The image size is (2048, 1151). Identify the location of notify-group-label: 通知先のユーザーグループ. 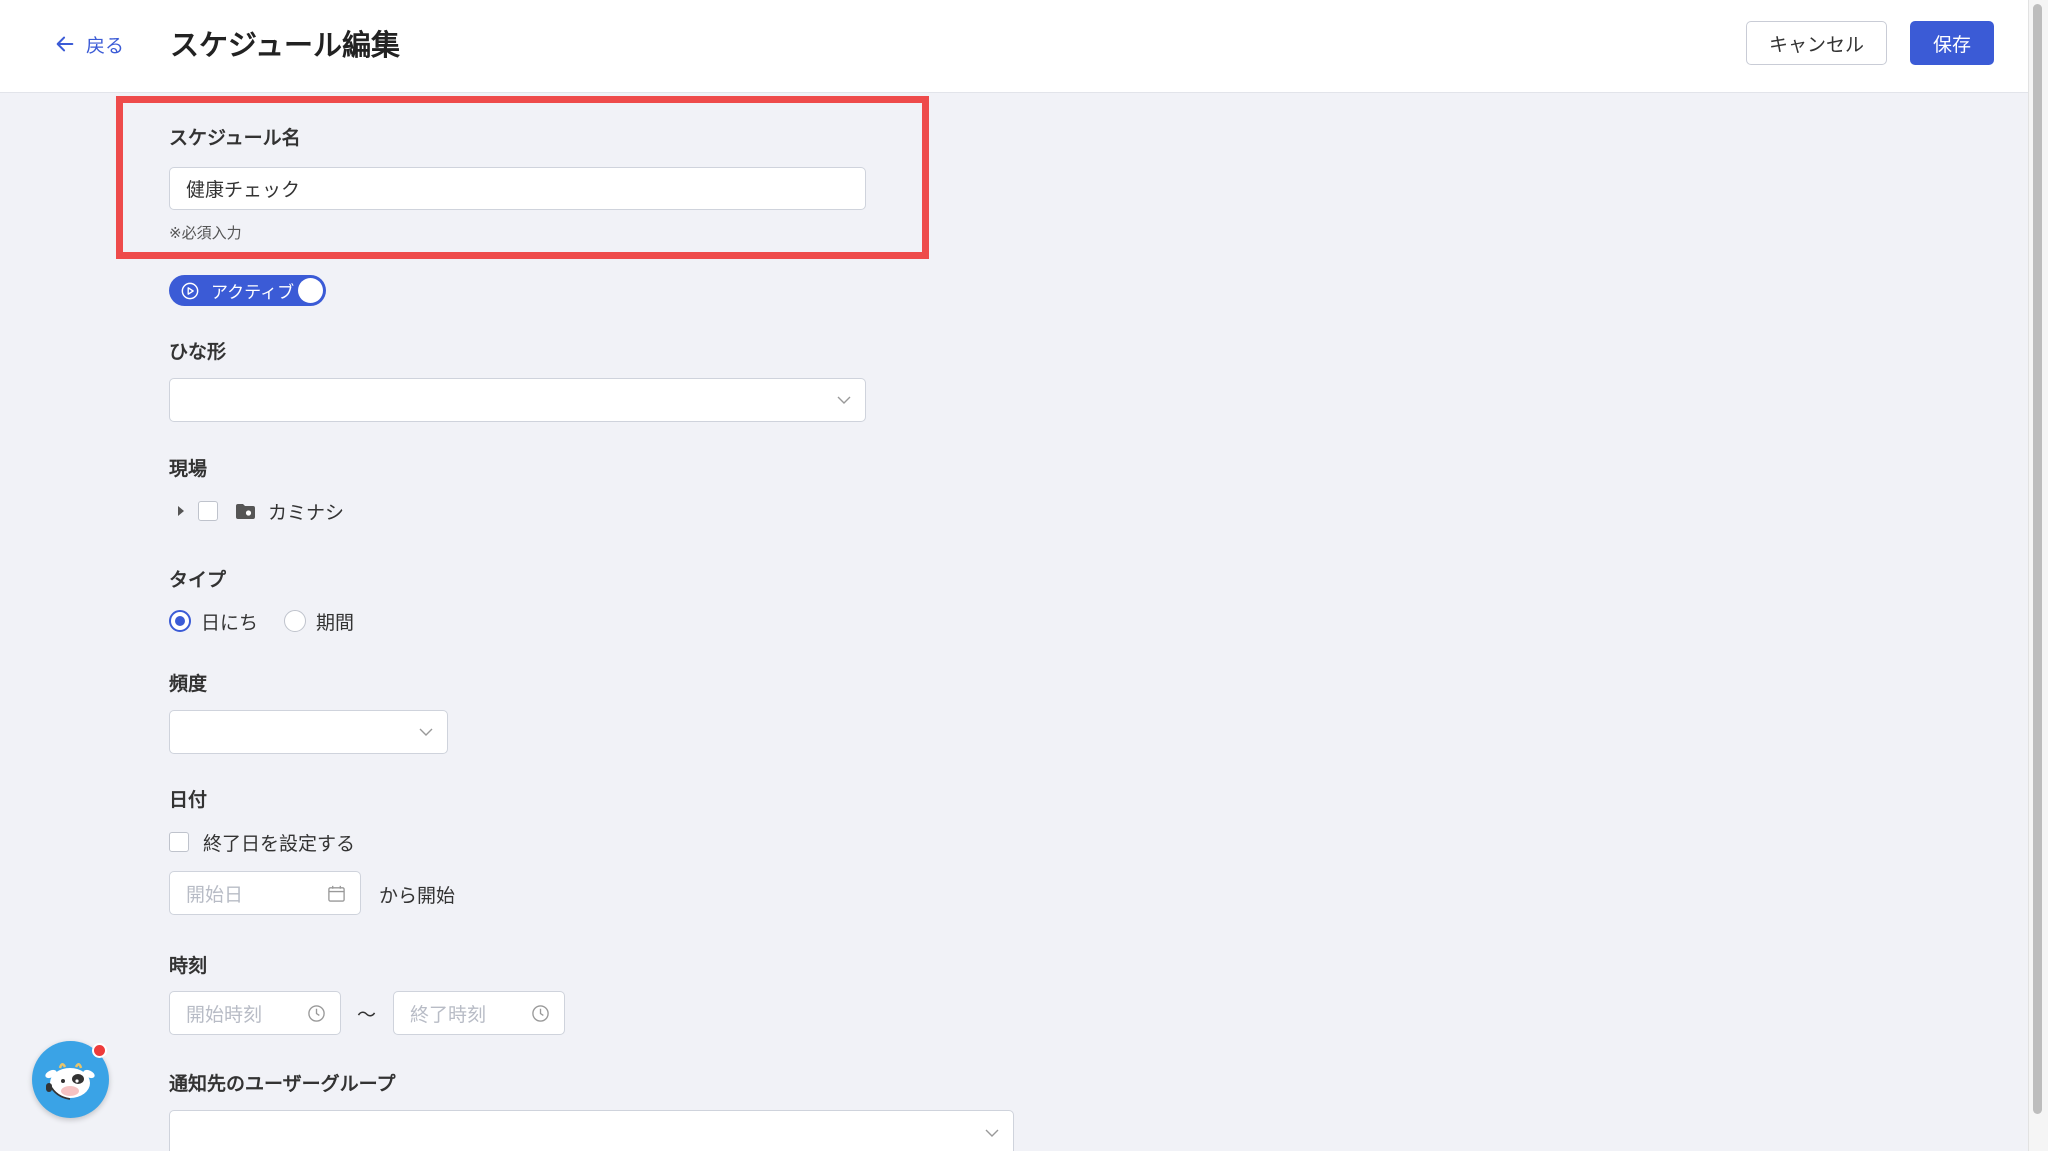
(282, 1084).